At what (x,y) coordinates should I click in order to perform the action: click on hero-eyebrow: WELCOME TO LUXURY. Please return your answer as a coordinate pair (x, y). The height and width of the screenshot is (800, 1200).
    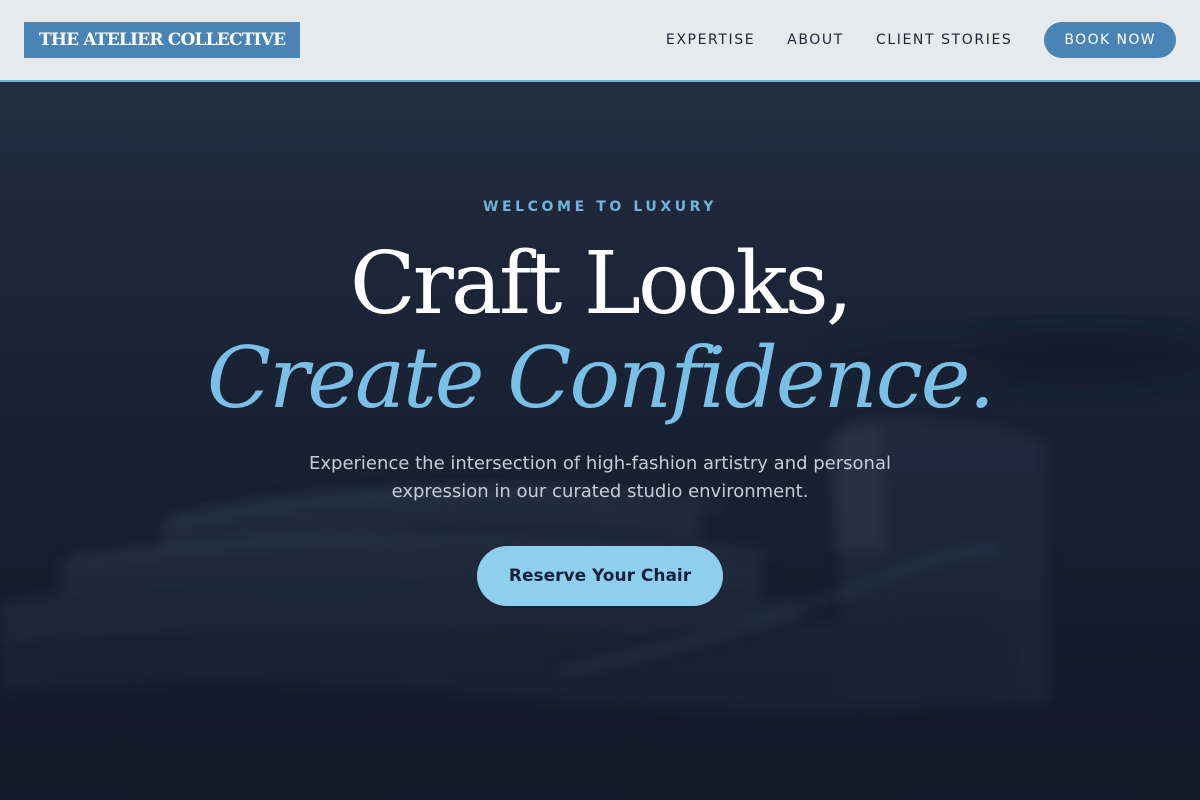
    Looking at the image, I should click on (600, 207).